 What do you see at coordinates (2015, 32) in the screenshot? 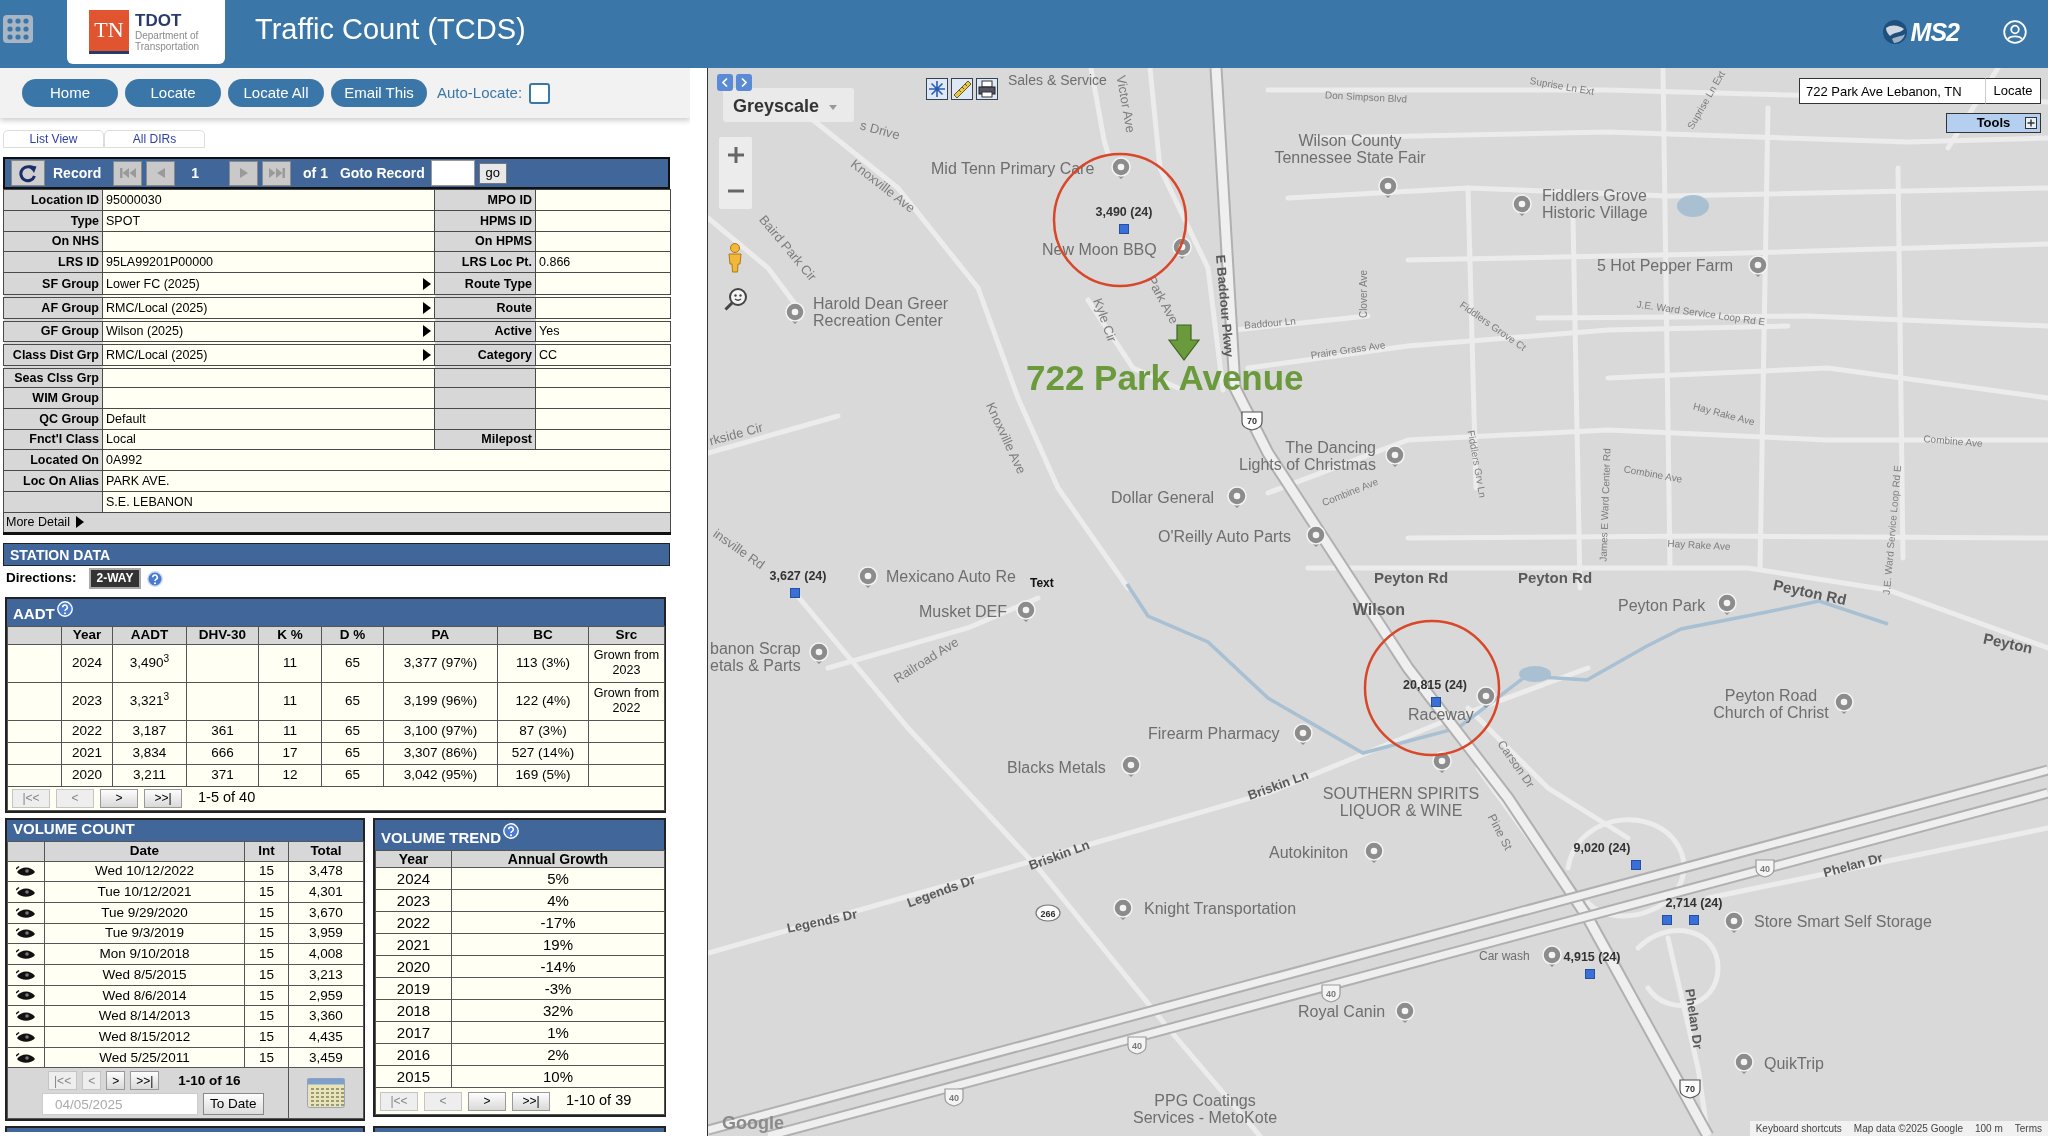
I see `user-icon` at bounding box center [2015, 32].